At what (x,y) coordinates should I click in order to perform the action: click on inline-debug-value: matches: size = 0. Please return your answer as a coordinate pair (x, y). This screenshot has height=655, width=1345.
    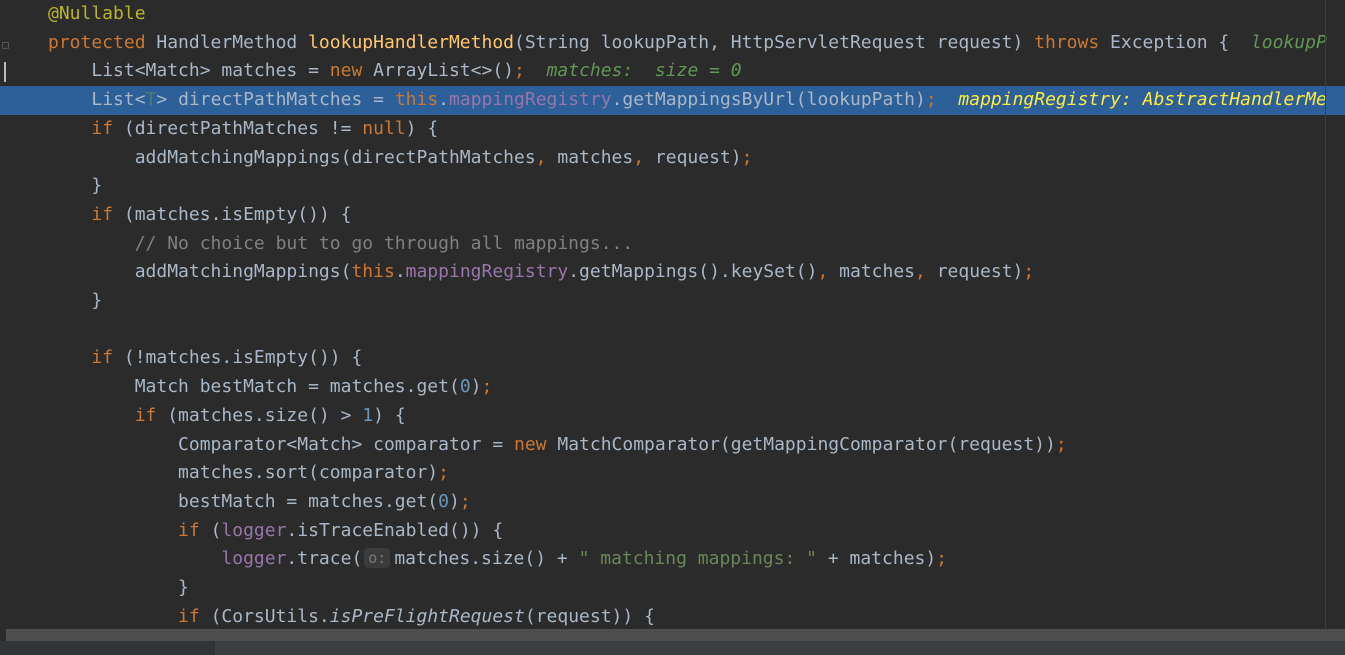
    Looking at the image, I should click on (644, 71).